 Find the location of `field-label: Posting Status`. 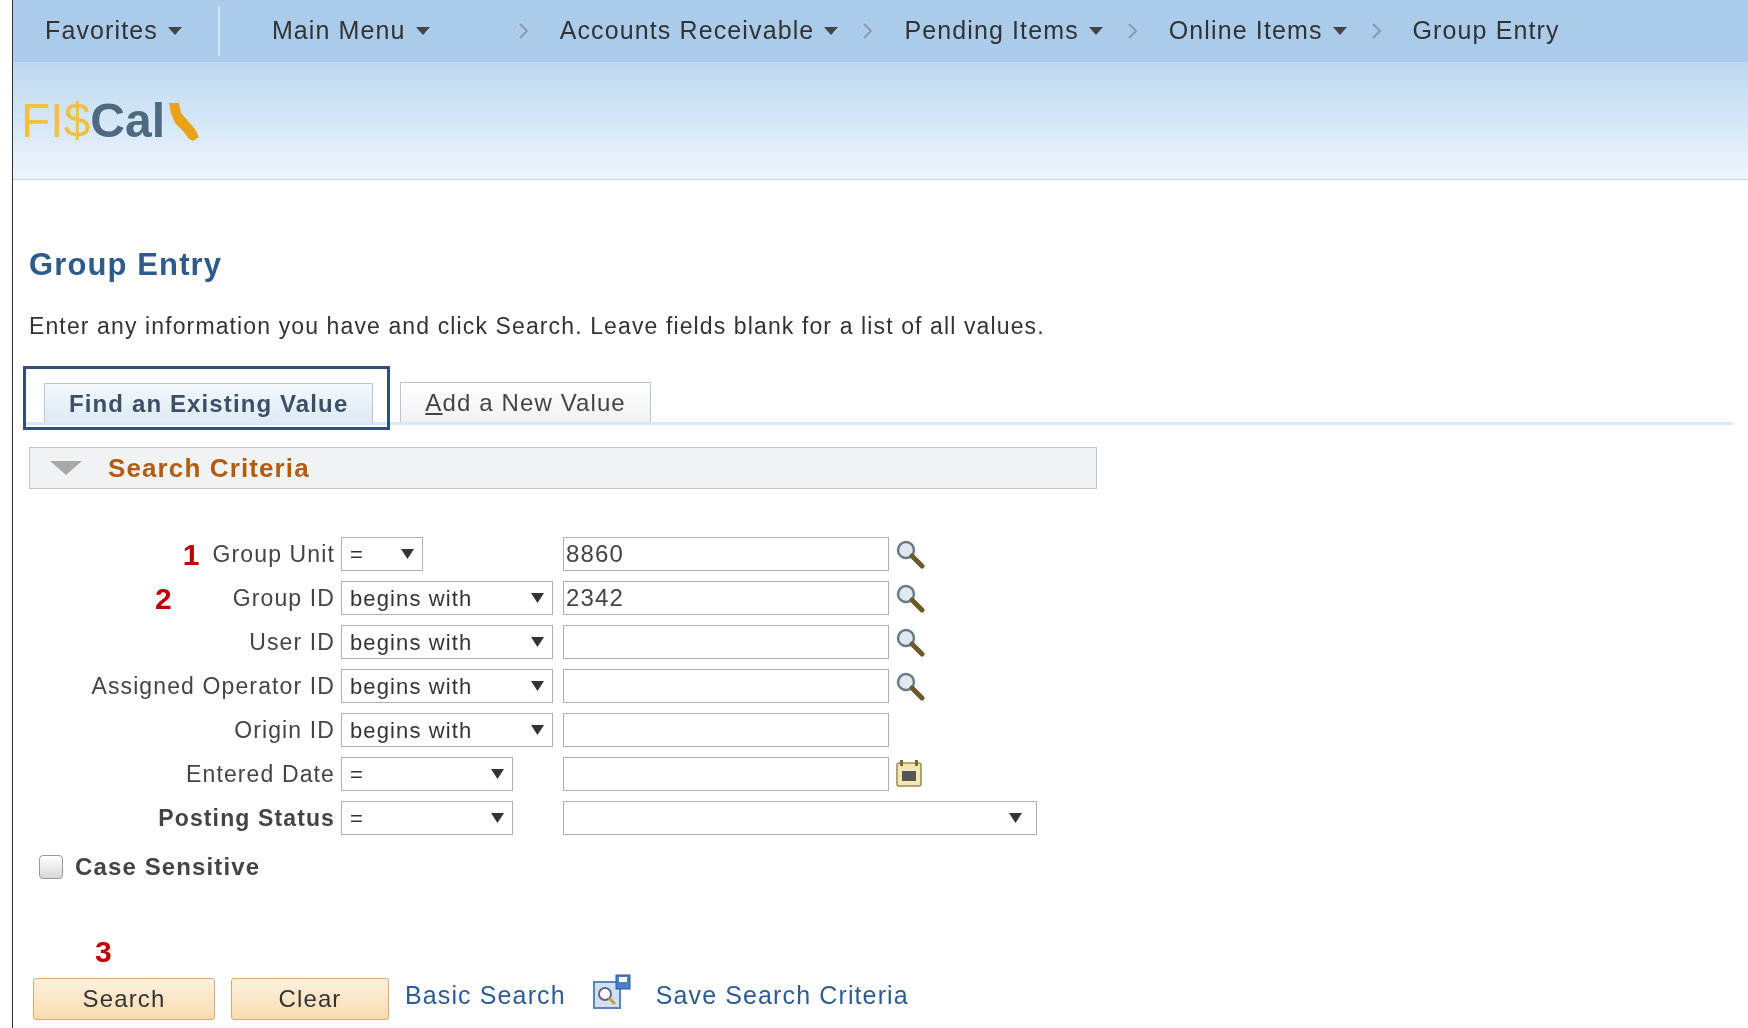

field-label: Posting Status is located at coordinates (246, 818).